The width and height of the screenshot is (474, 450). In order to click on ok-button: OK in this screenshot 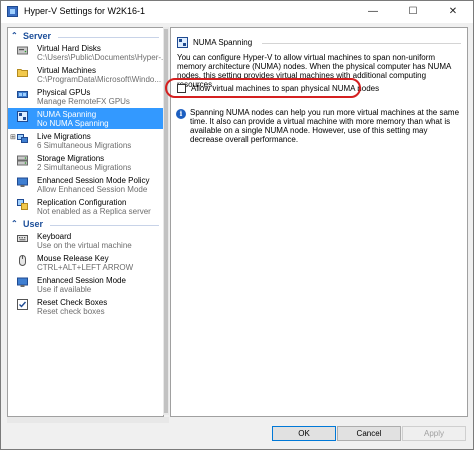, I will do `click(304, 433)`.